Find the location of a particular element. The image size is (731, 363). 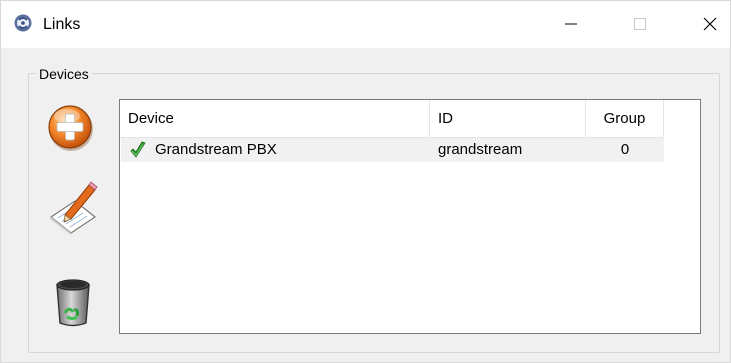

title-bar: Links is located at coordinates (365, 24).